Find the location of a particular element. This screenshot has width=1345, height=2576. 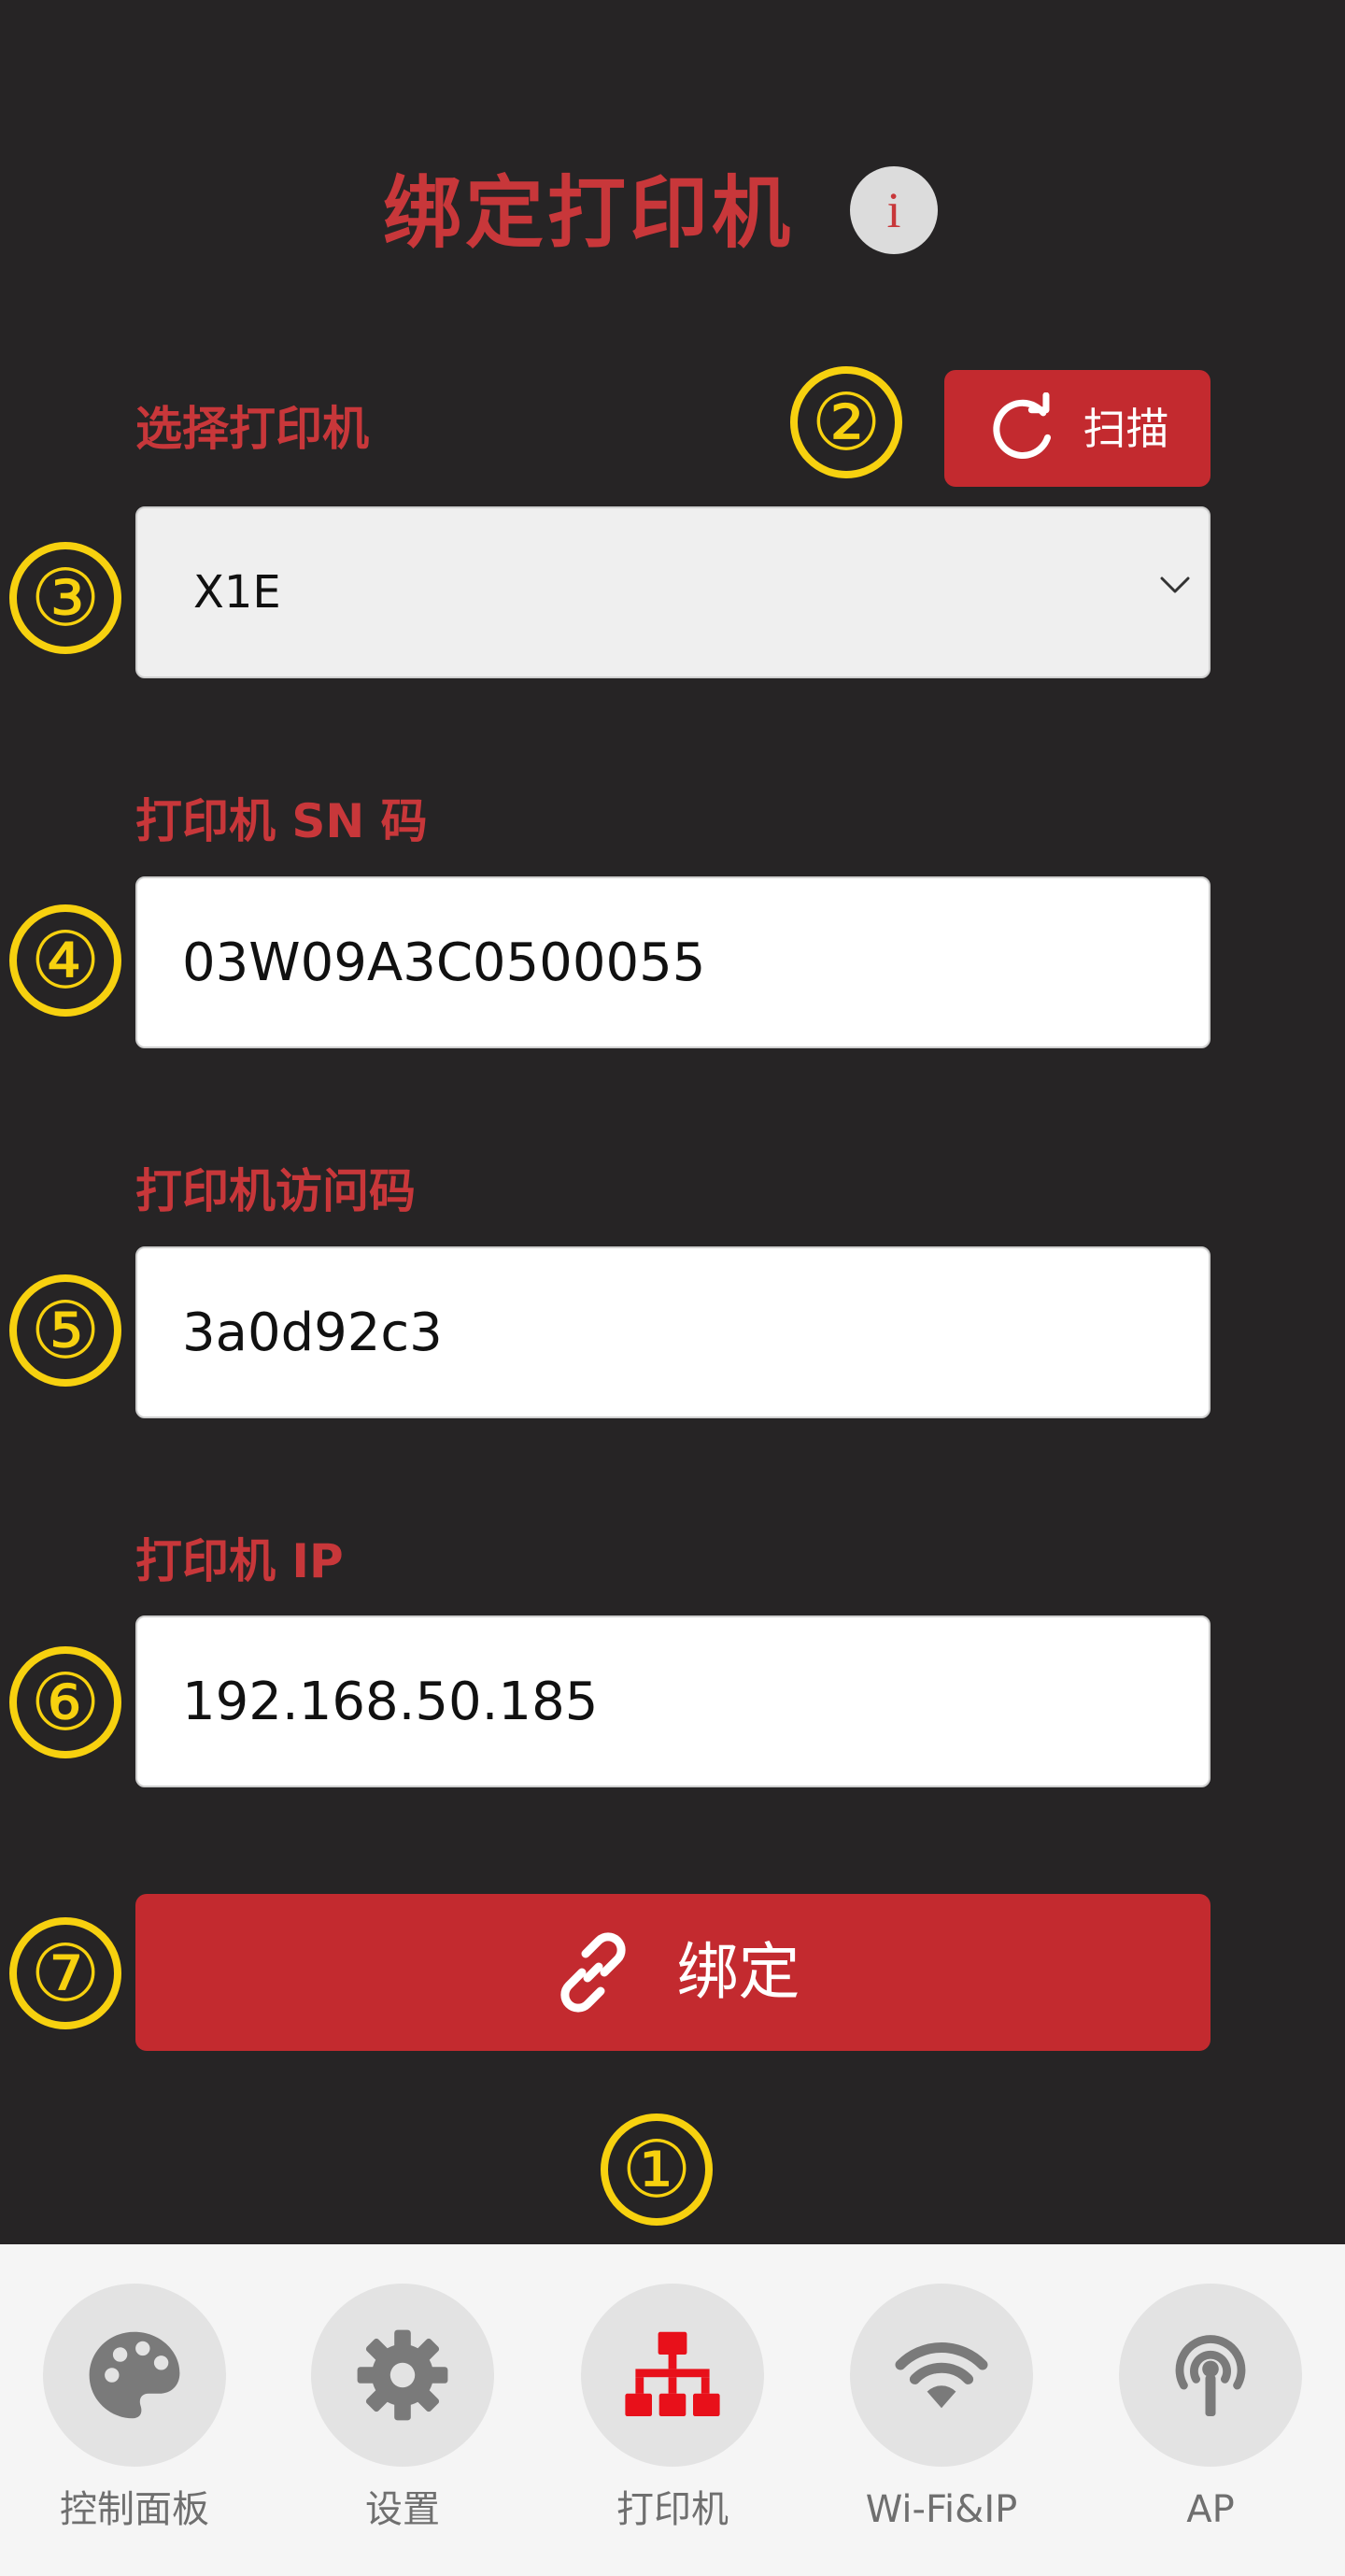

scan-button: 扫描 is located at coordinates (1077, 429).